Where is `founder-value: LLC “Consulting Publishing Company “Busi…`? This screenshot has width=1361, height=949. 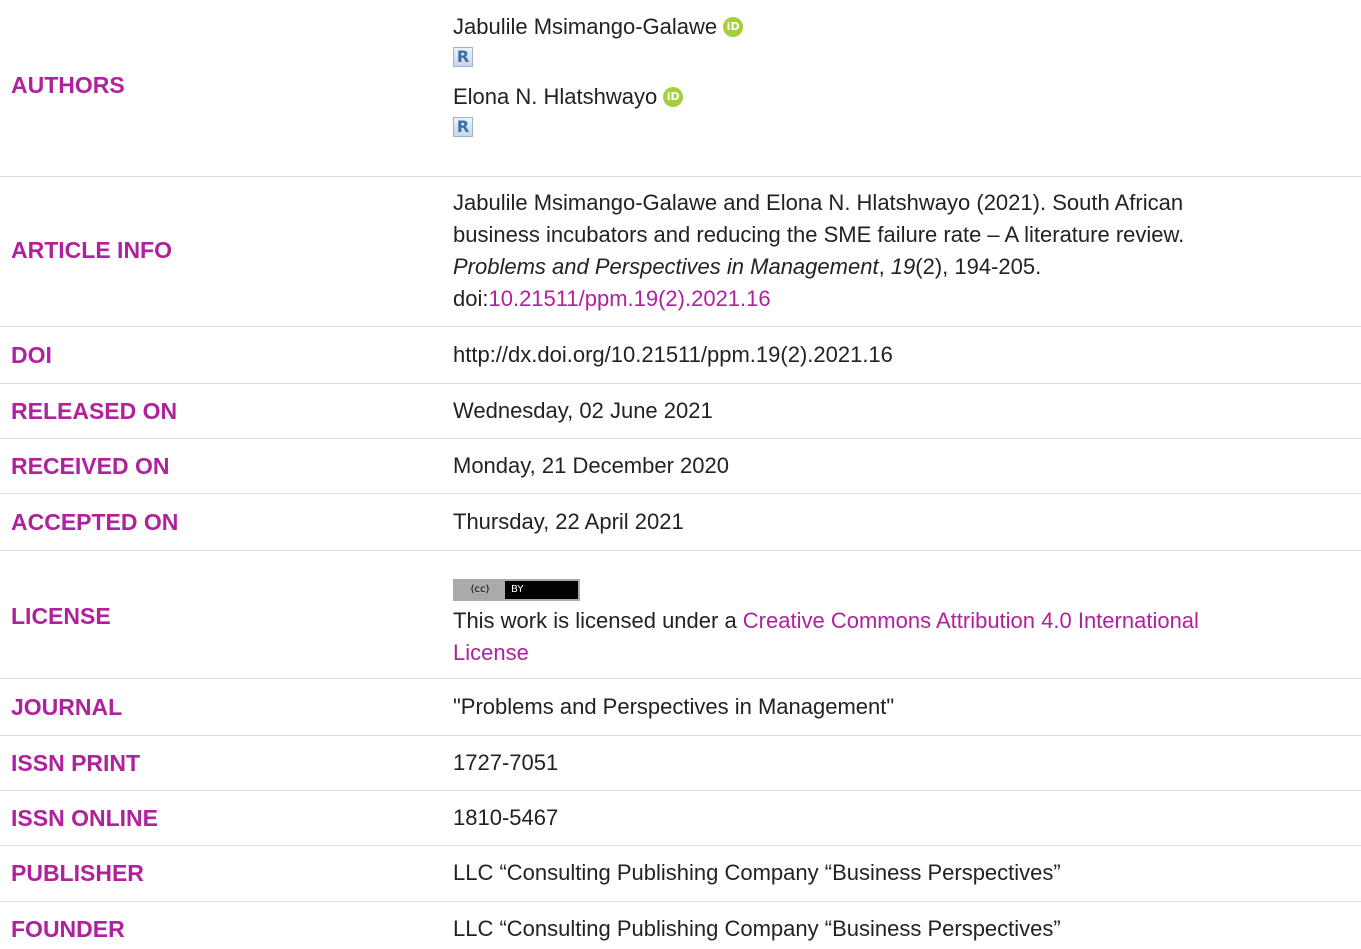 founder-value: LLC “Consulting Publishing Company “Busi… is located at coordinates (757, 928).